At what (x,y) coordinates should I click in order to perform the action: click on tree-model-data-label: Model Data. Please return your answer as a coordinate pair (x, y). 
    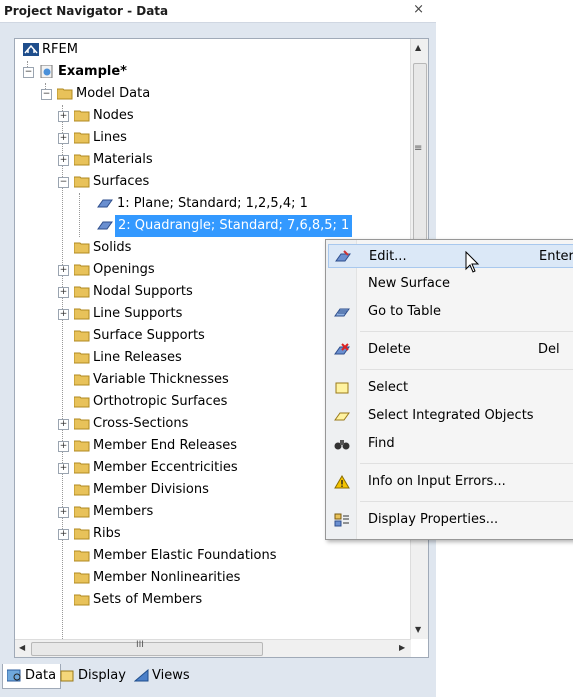
    Looking at the image, I should click on (113, 93).